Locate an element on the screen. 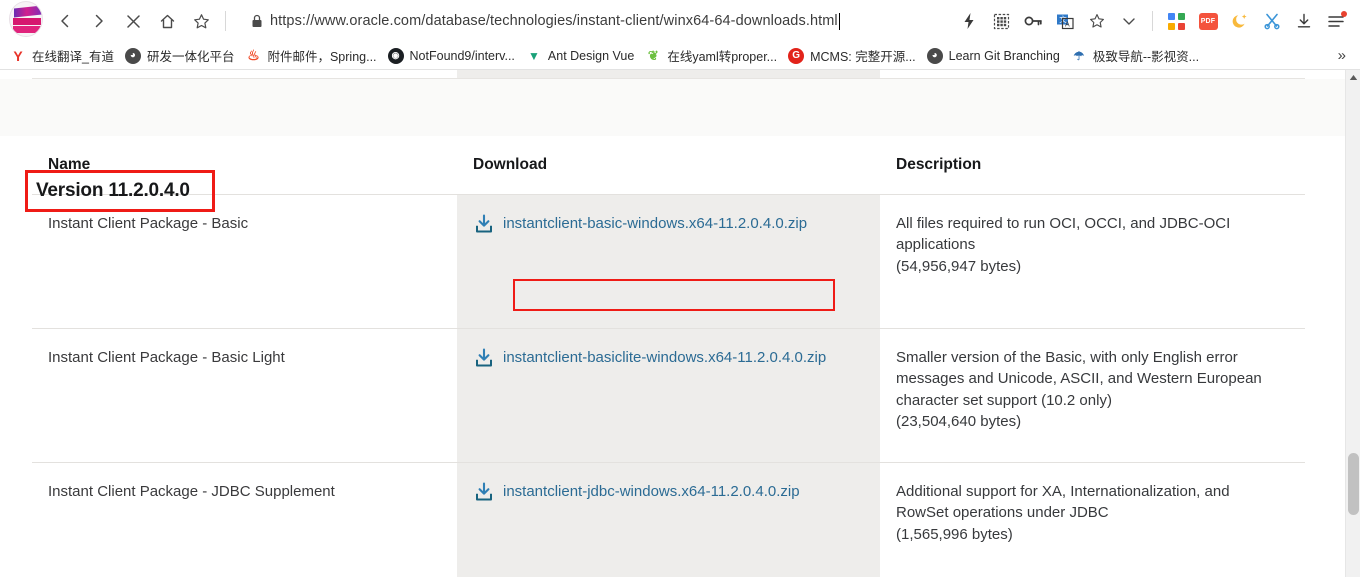  package-name: Instant Client Package - Basic Light is located at coordinates (166, 357).